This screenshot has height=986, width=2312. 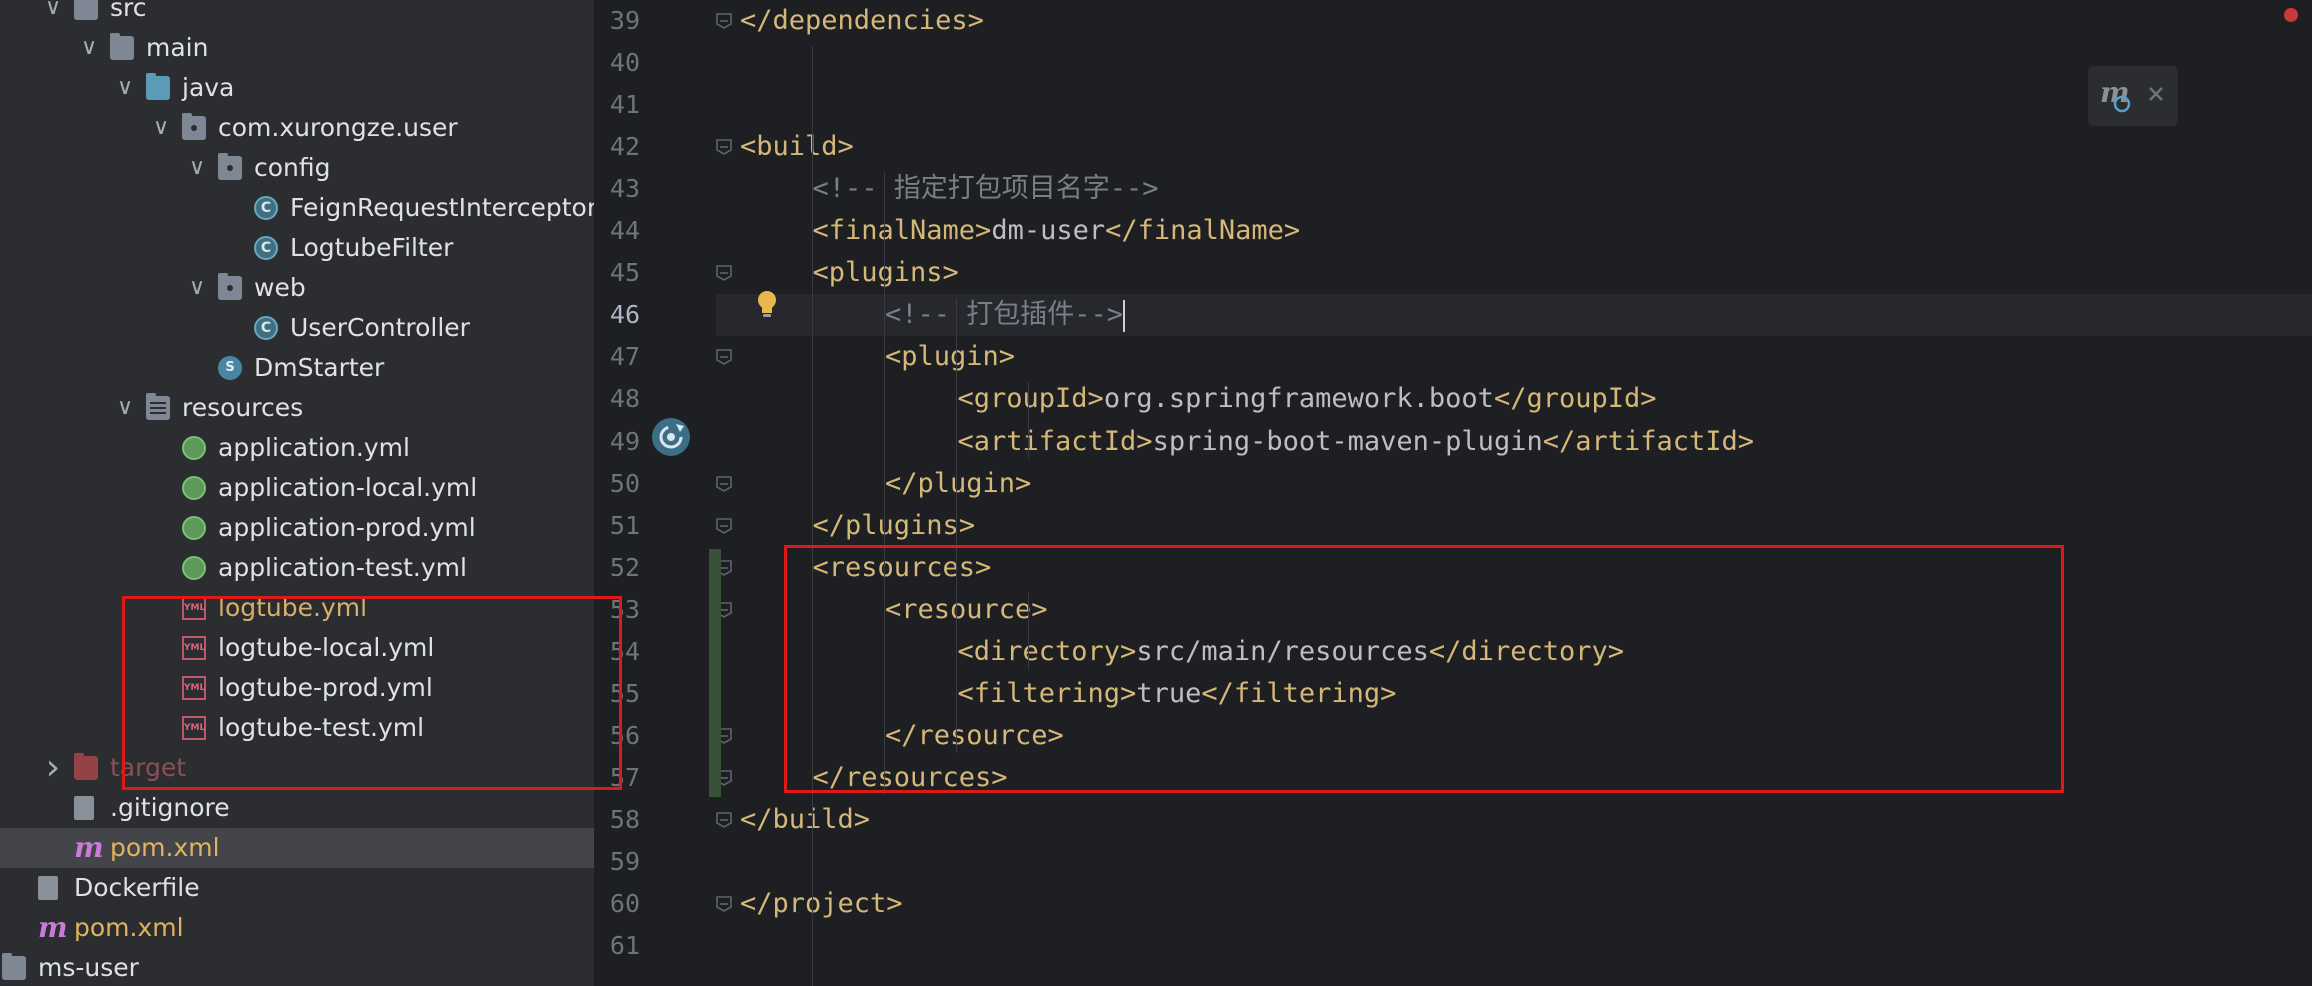 I want to click on source-folder-icon, so click(x=86, y=10).